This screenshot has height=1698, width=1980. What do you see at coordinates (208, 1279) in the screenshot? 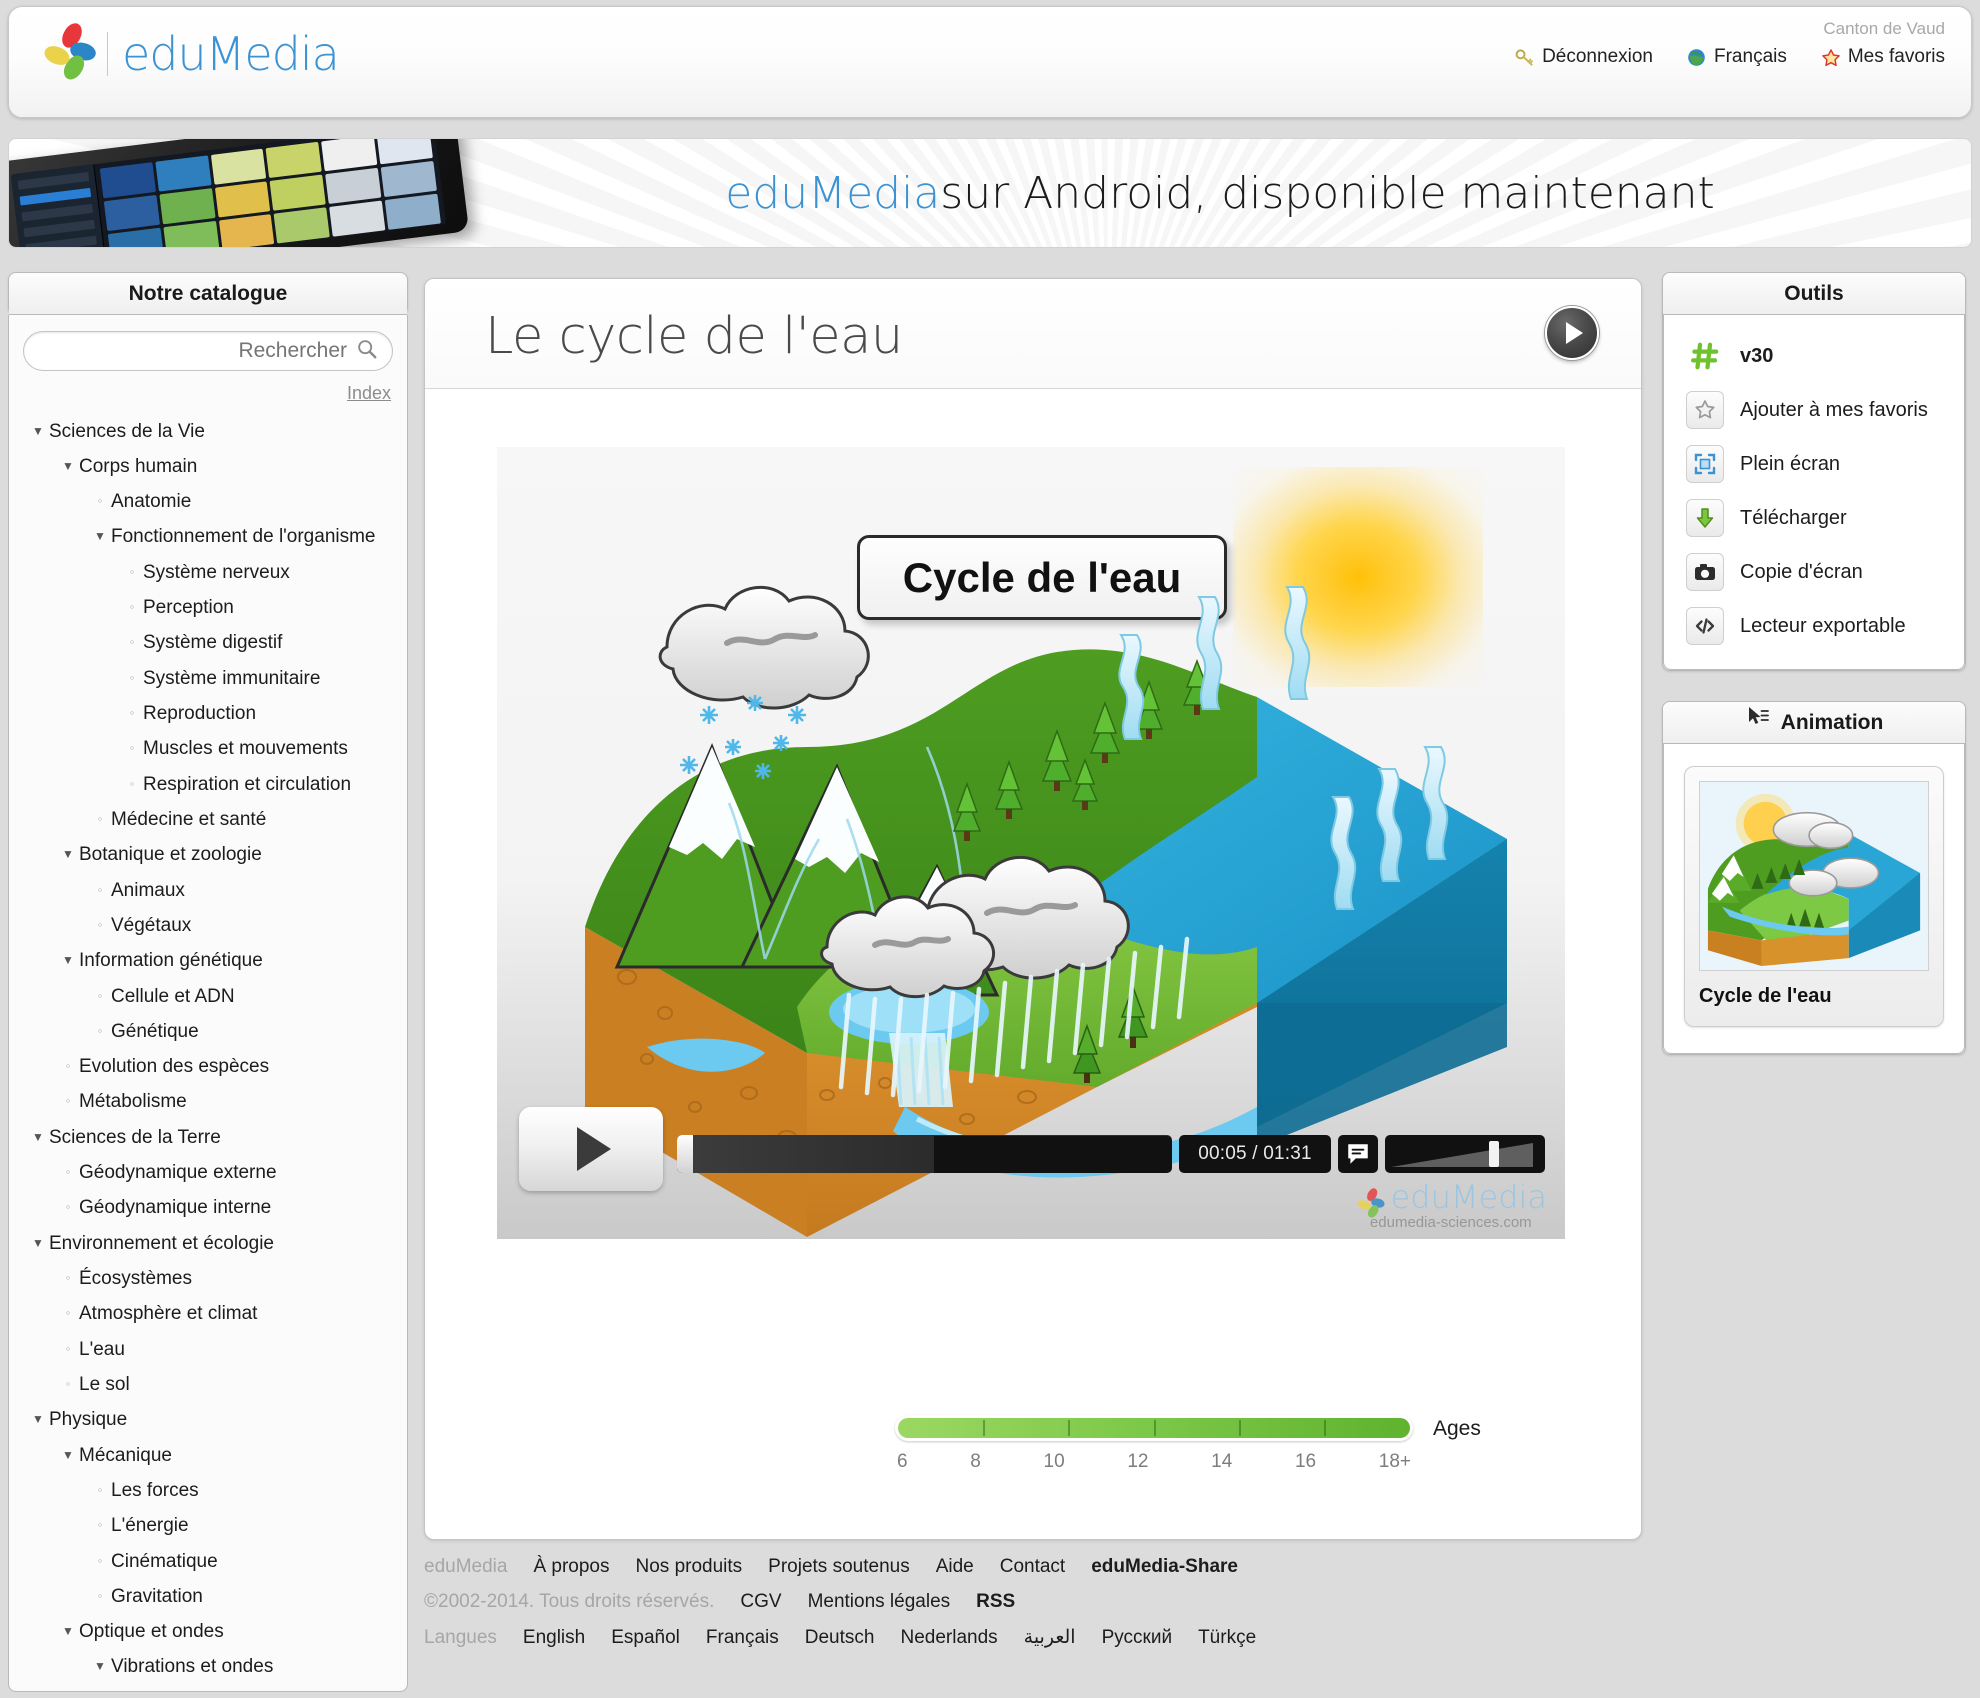
I see `catalog-item: ◦ Écosystèmes` at bounding box center [208, 1279].